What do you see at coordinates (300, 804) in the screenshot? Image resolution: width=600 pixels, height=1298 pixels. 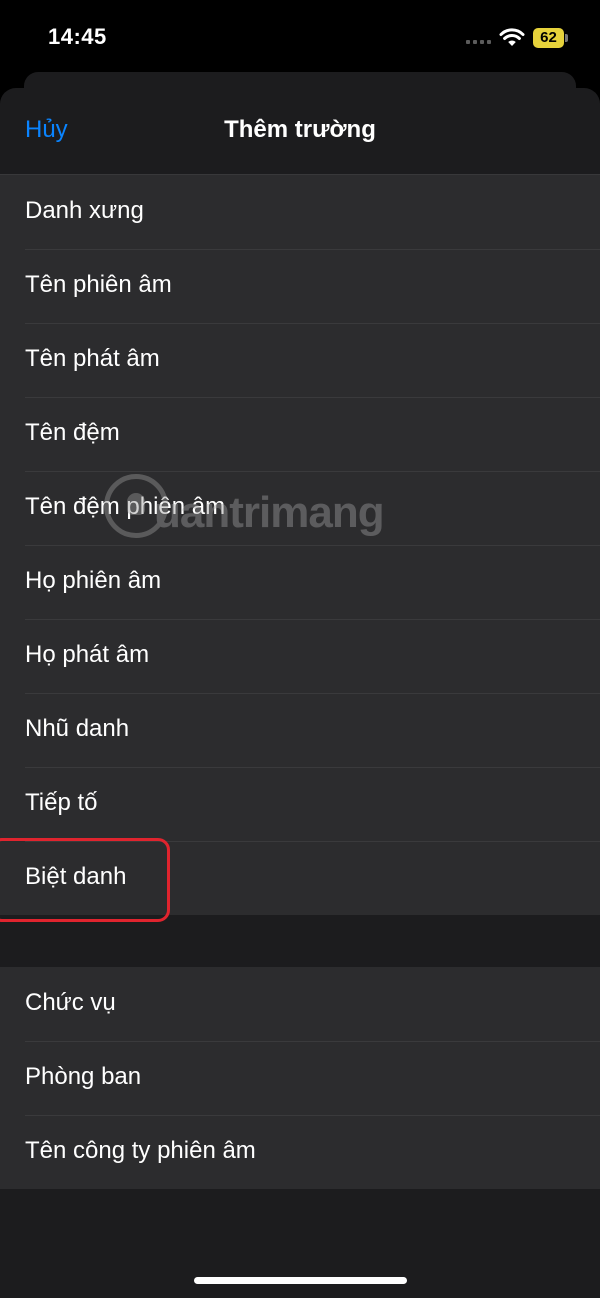 I see `field-option-suffix: Tiếp tố` at bounding box center [300, 804].